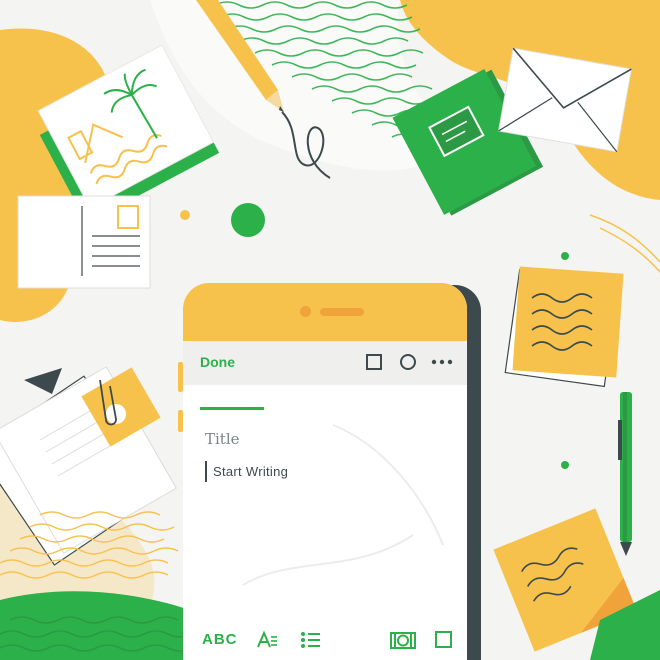  I want to click on done-button: Done, so click(217, 362).